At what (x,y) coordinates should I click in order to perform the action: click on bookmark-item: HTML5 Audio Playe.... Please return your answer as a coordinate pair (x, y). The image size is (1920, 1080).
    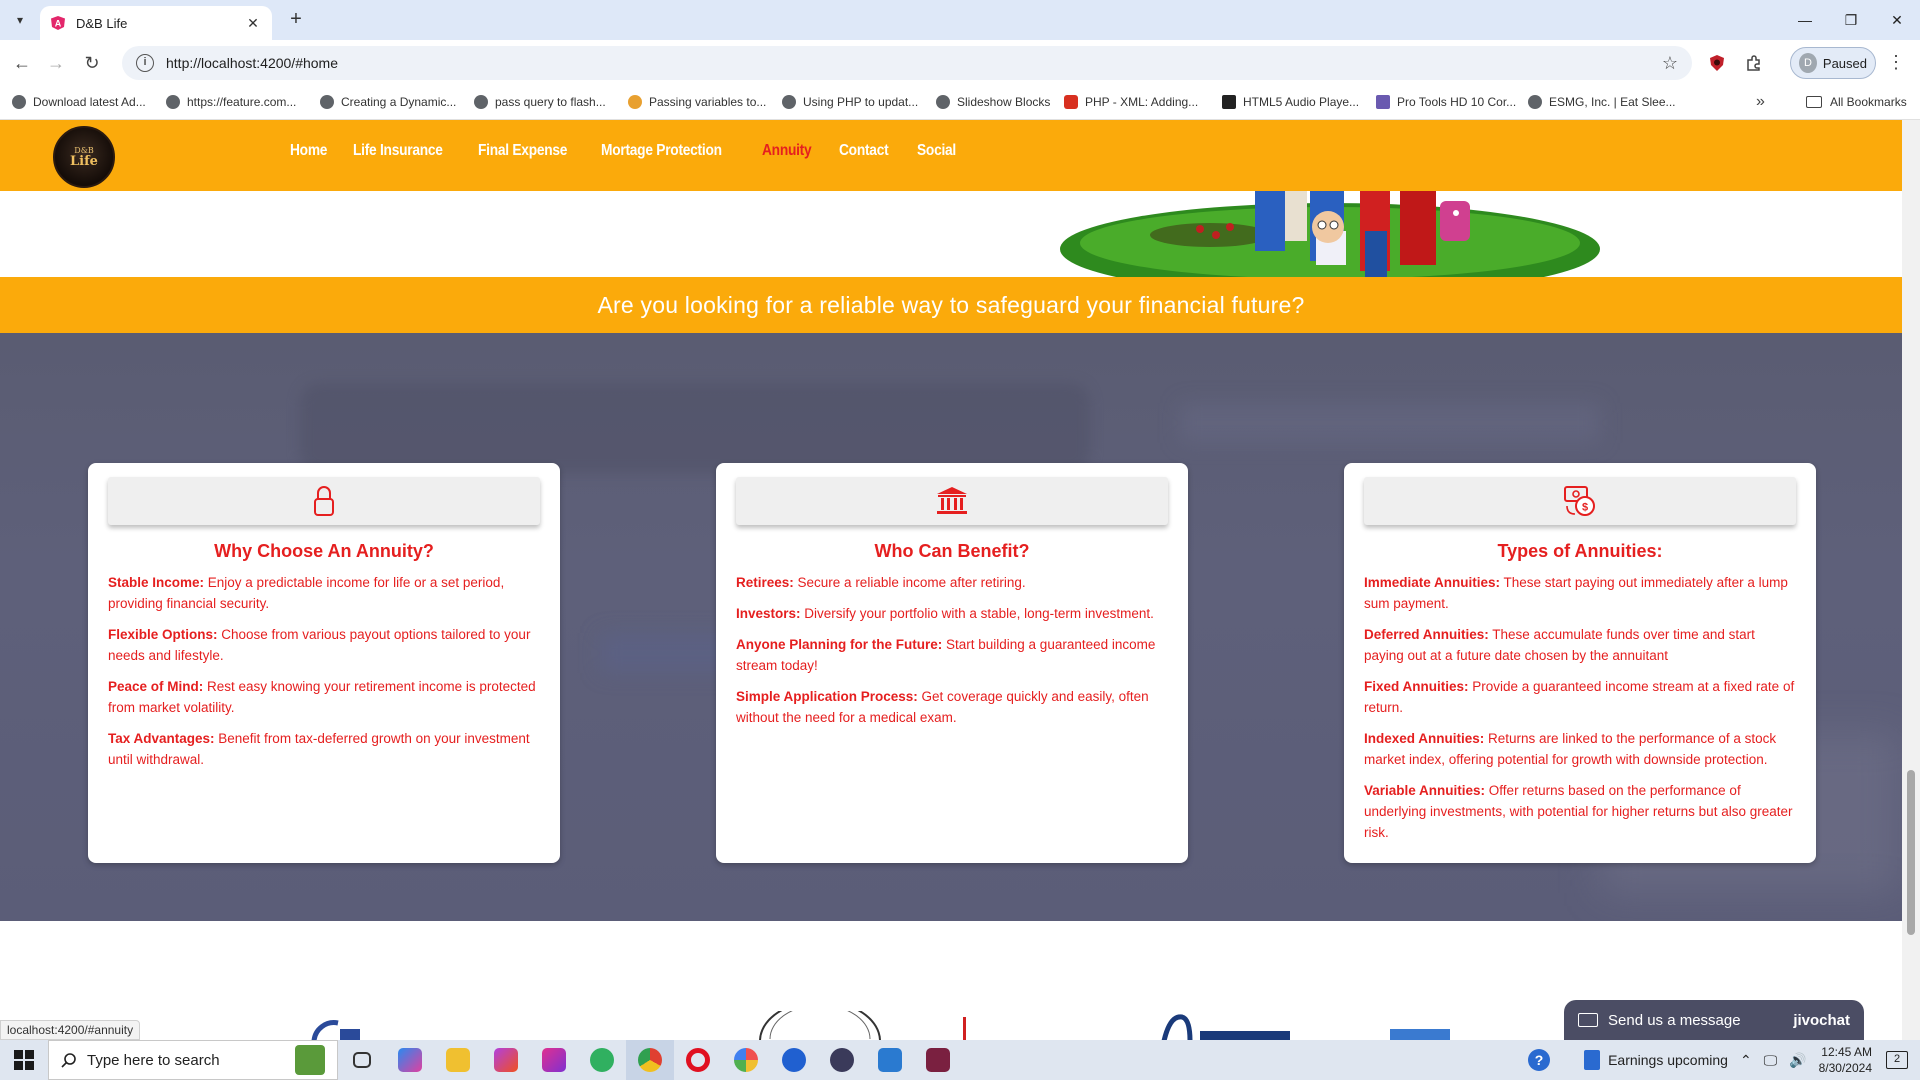
    Looking at the image, I should click on (1290, 102).